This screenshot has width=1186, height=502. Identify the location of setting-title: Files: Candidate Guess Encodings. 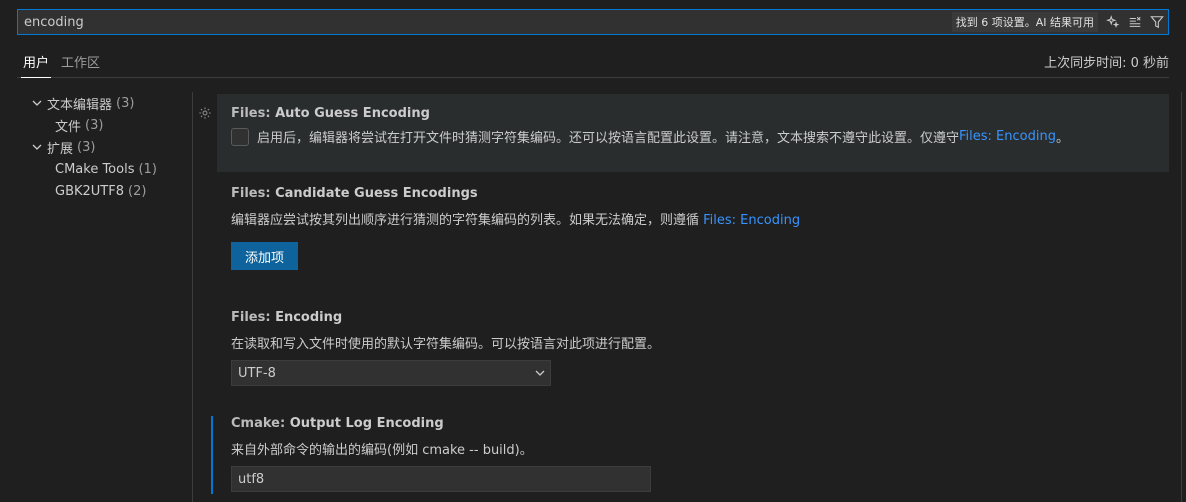
(693, 193).